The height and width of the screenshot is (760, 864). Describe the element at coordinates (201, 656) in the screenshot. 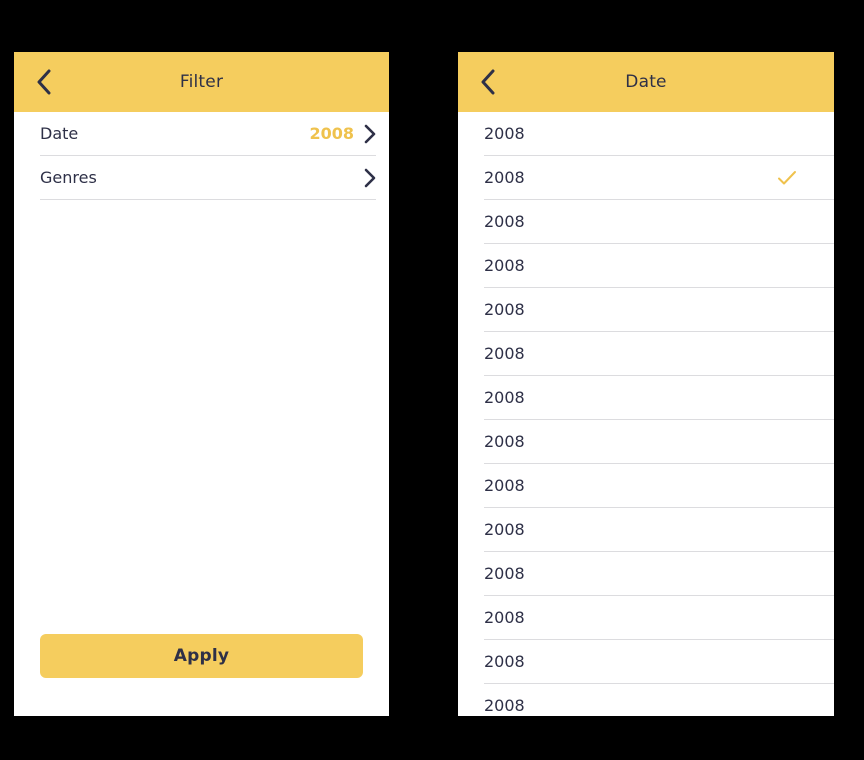

I see `apply-button: Apply` at that location.